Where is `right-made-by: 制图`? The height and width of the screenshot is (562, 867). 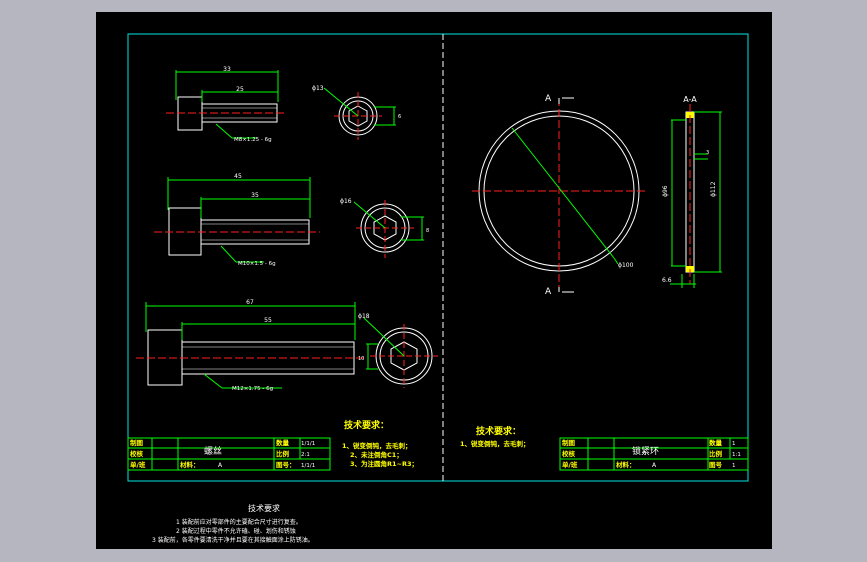
right-made-by: 制图 is located at coordinates (569, 442).